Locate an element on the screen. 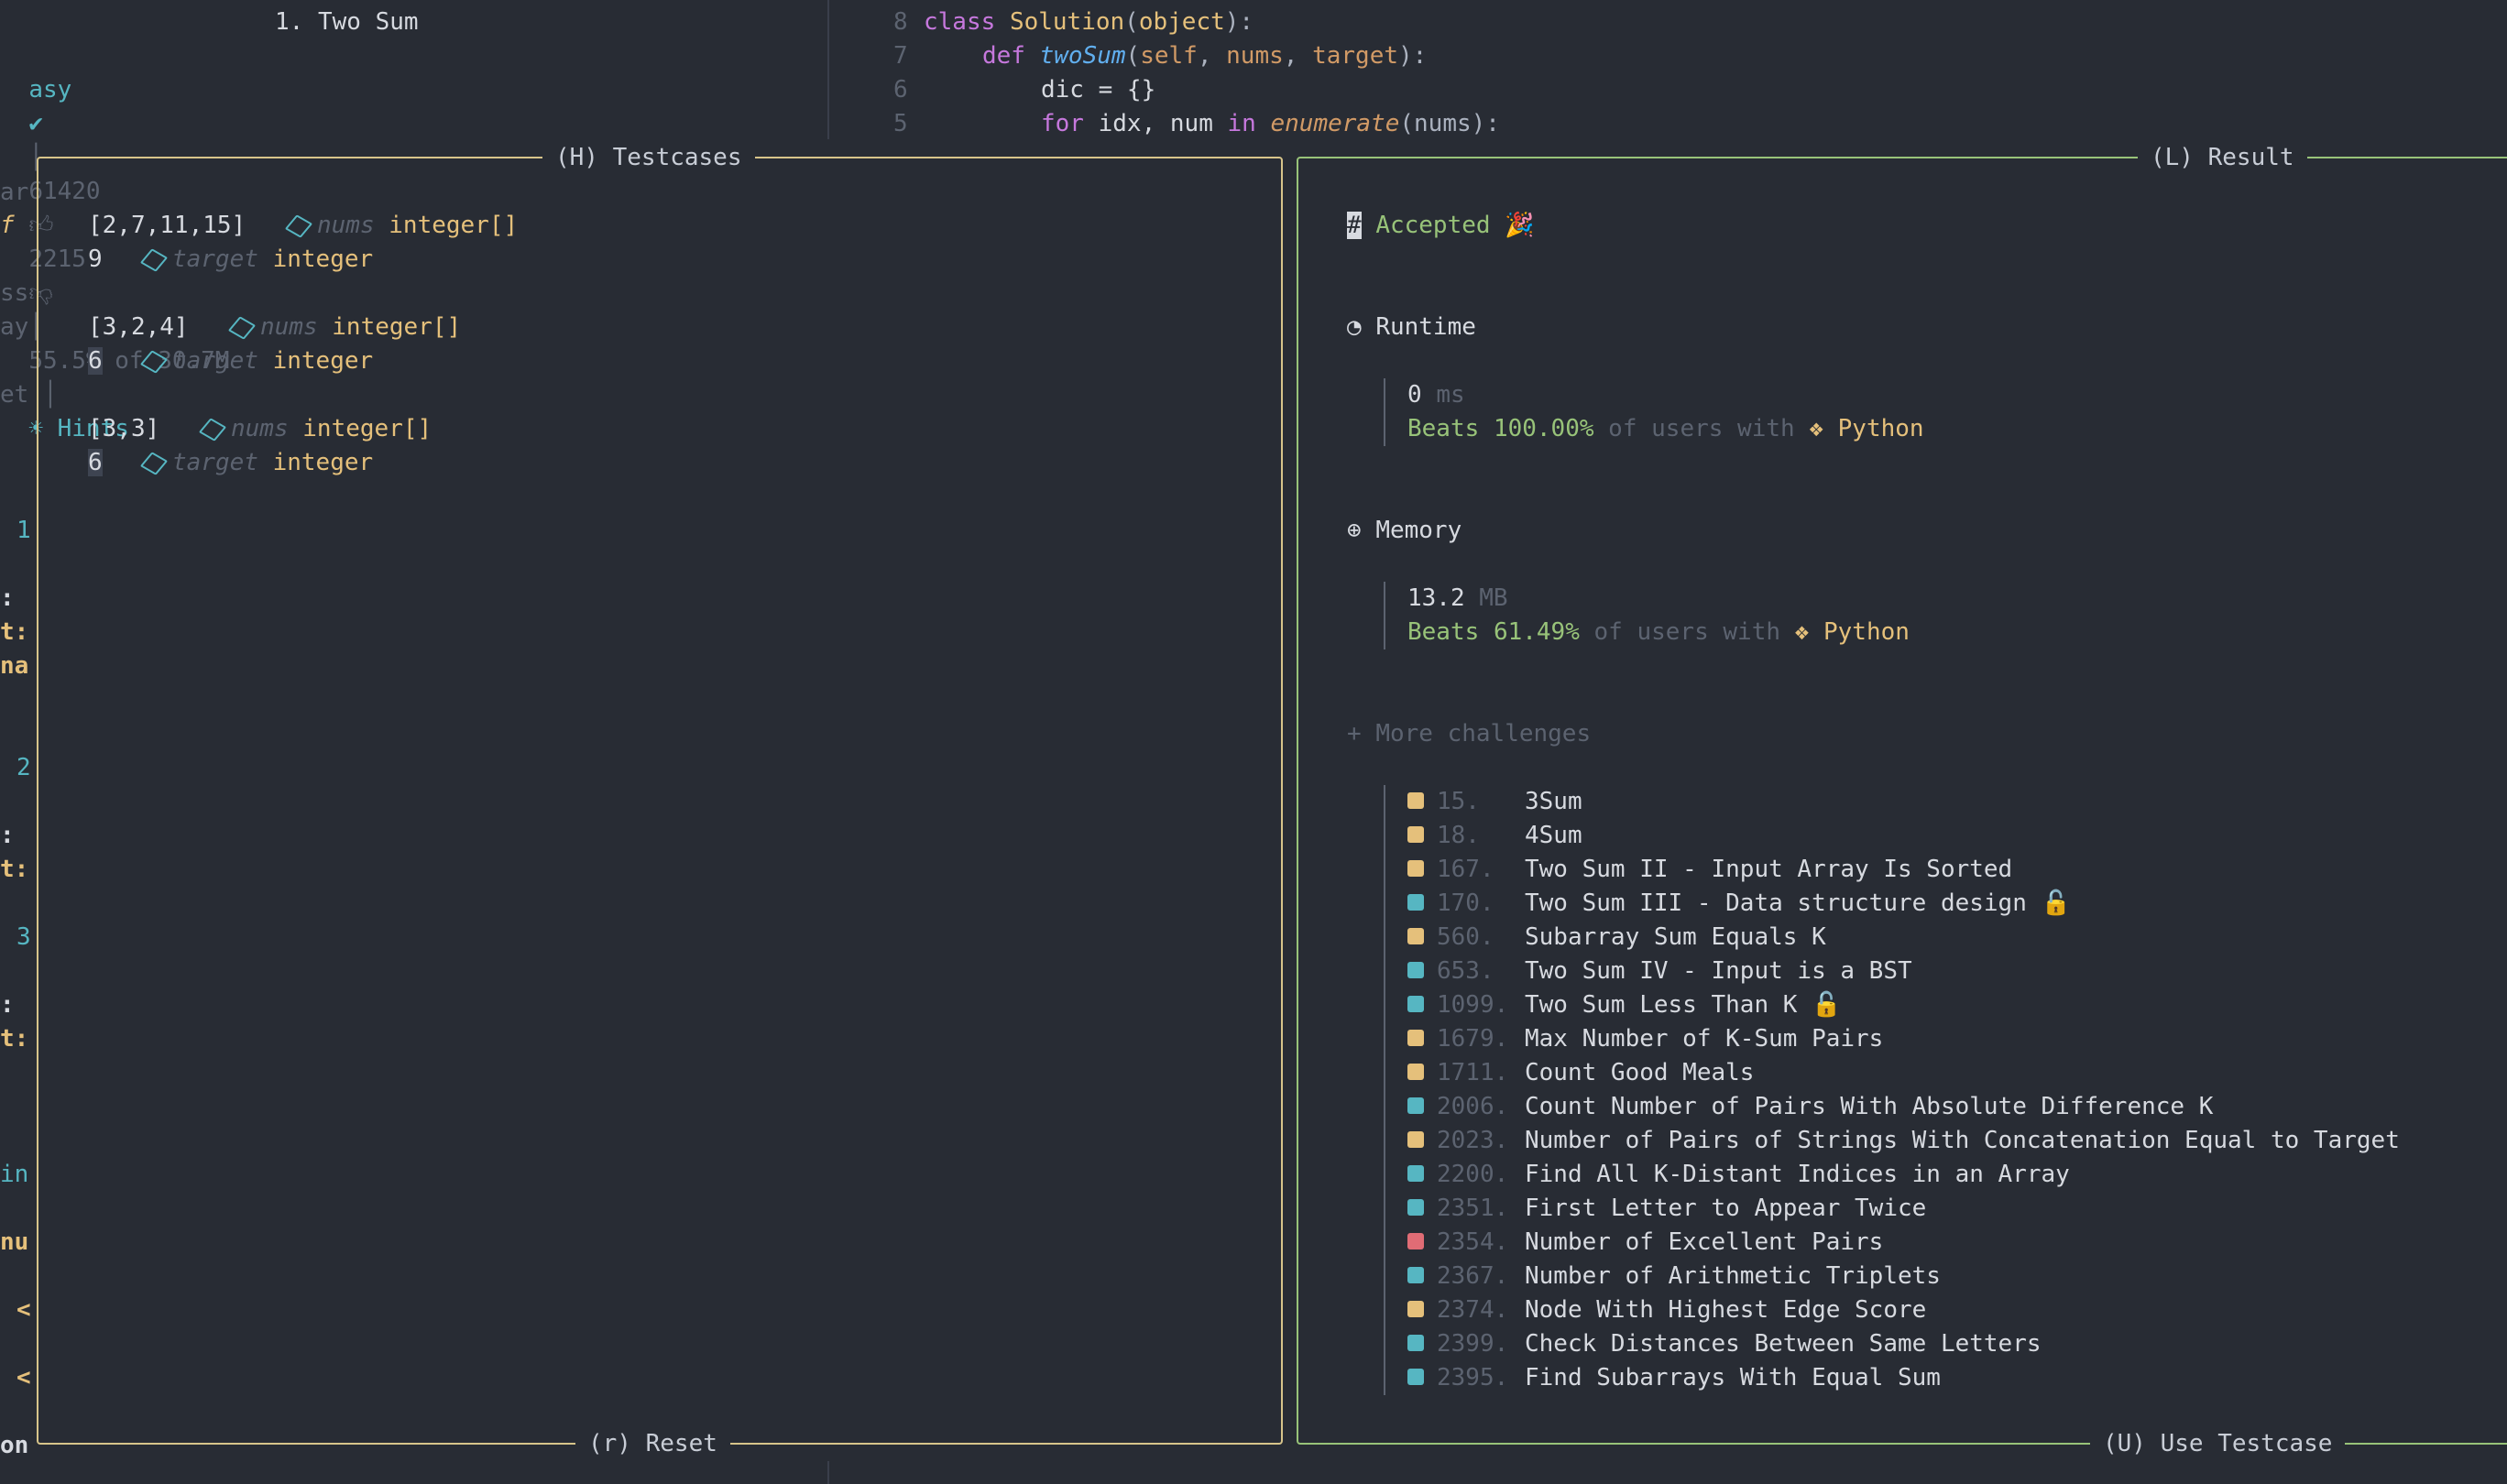  challenge-item: 15. 3Sum is located at coordinates (1494, 802).